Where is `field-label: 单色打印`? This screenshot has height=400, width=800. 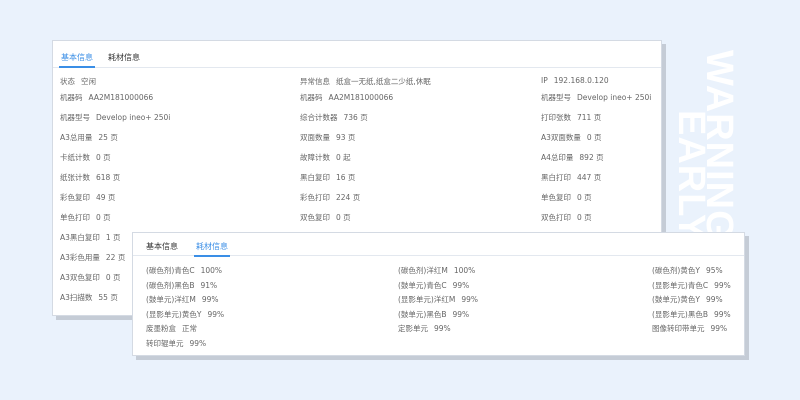 field-label: 单色打印 is located at coordinates (75, 217).